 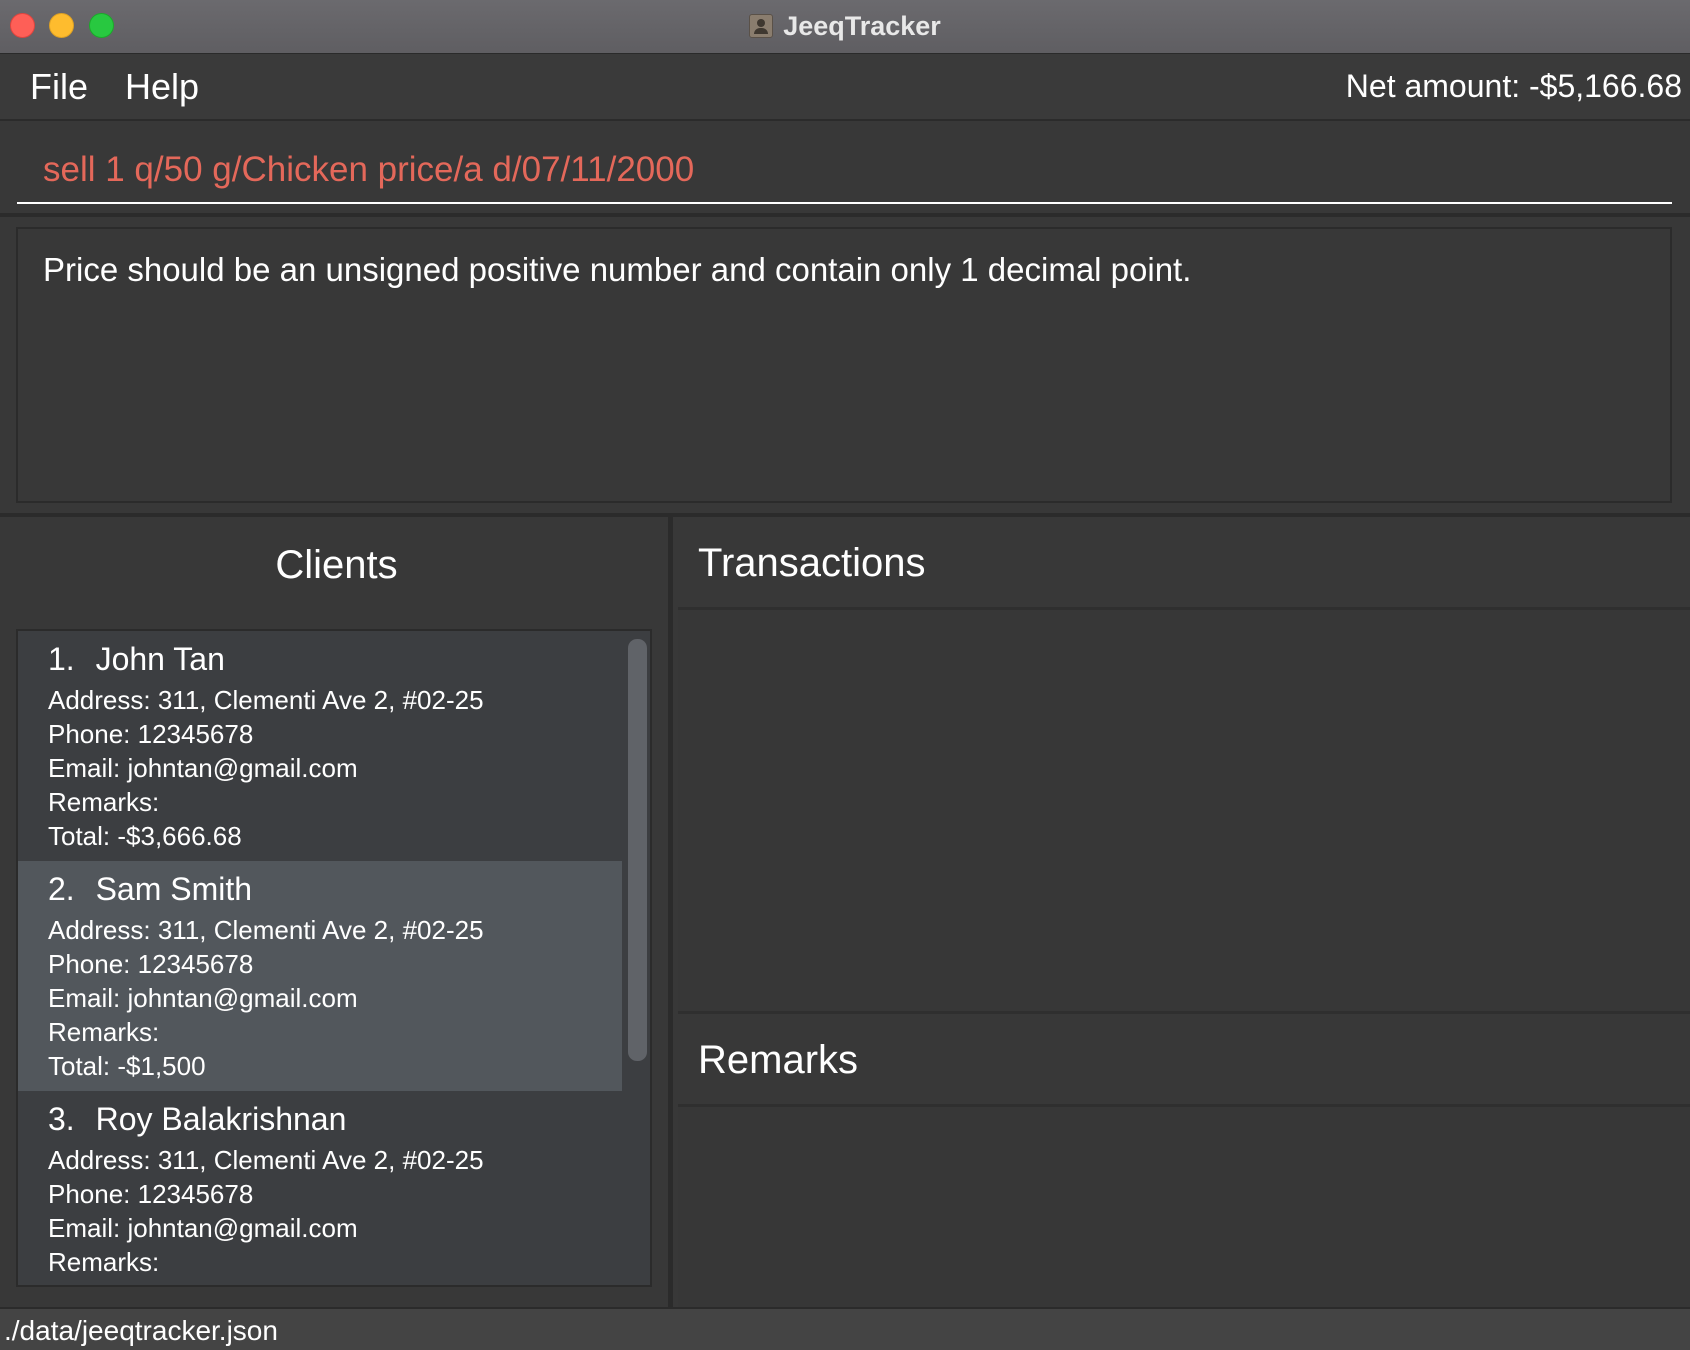 I want to click on transactions-header: Transactions, so click(x=1184, y=563).